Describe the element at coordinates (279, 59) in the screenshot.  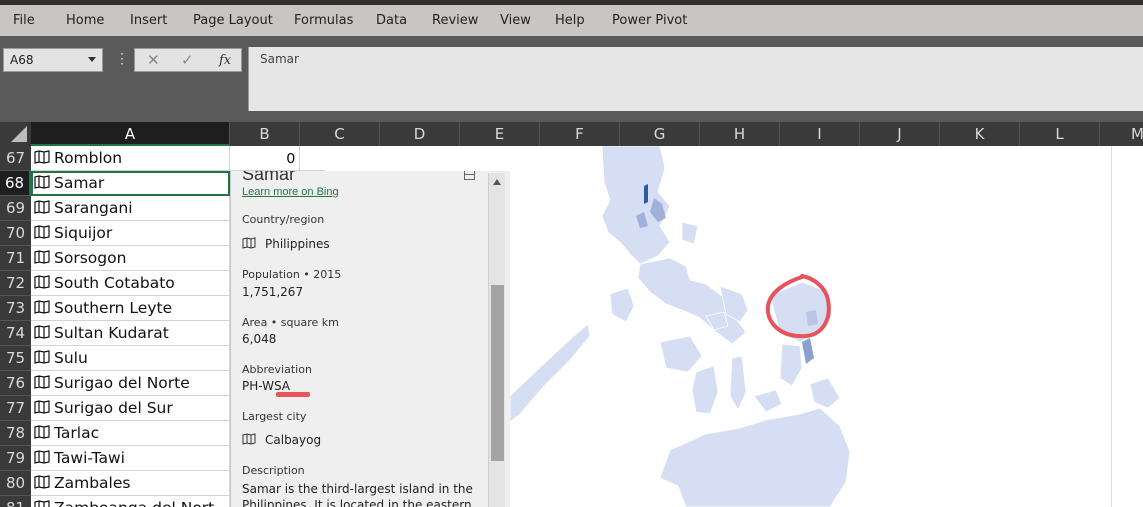
I see `formula-content: Samar` at that location.